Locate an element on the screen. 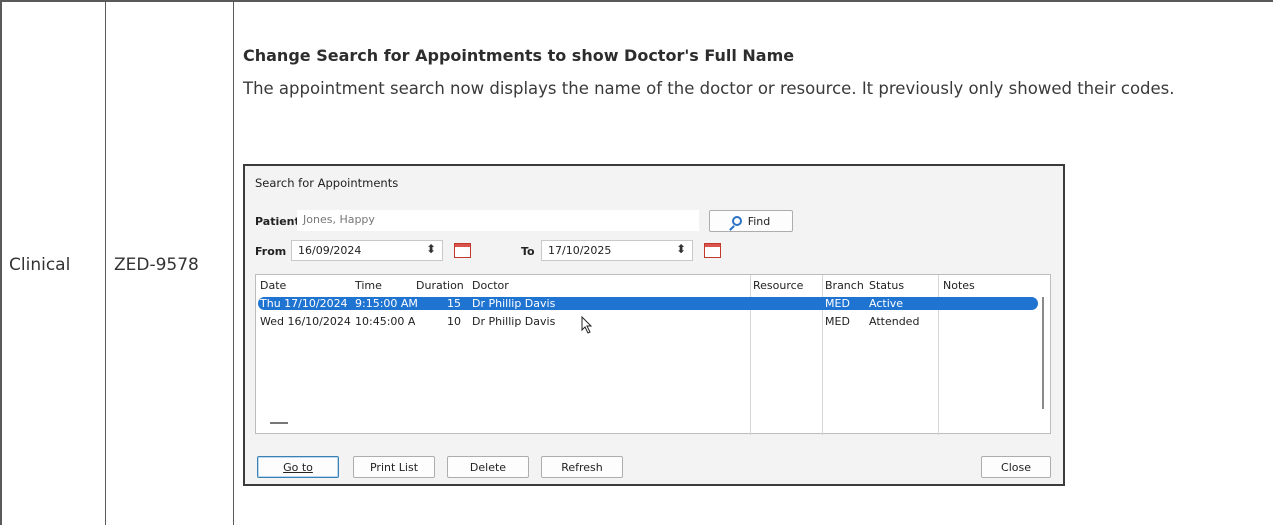  from-date-field: 16/09/2024 is located at coordinates (367, 250).